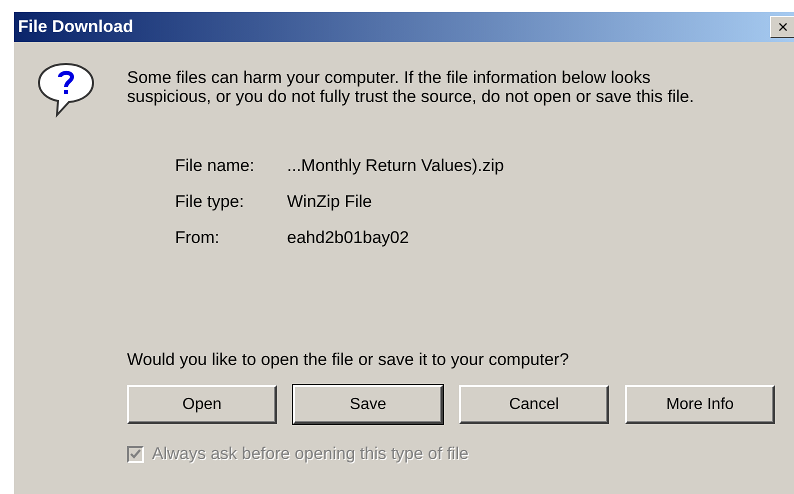  I want to click on close-button: ×, so click(782, 27).